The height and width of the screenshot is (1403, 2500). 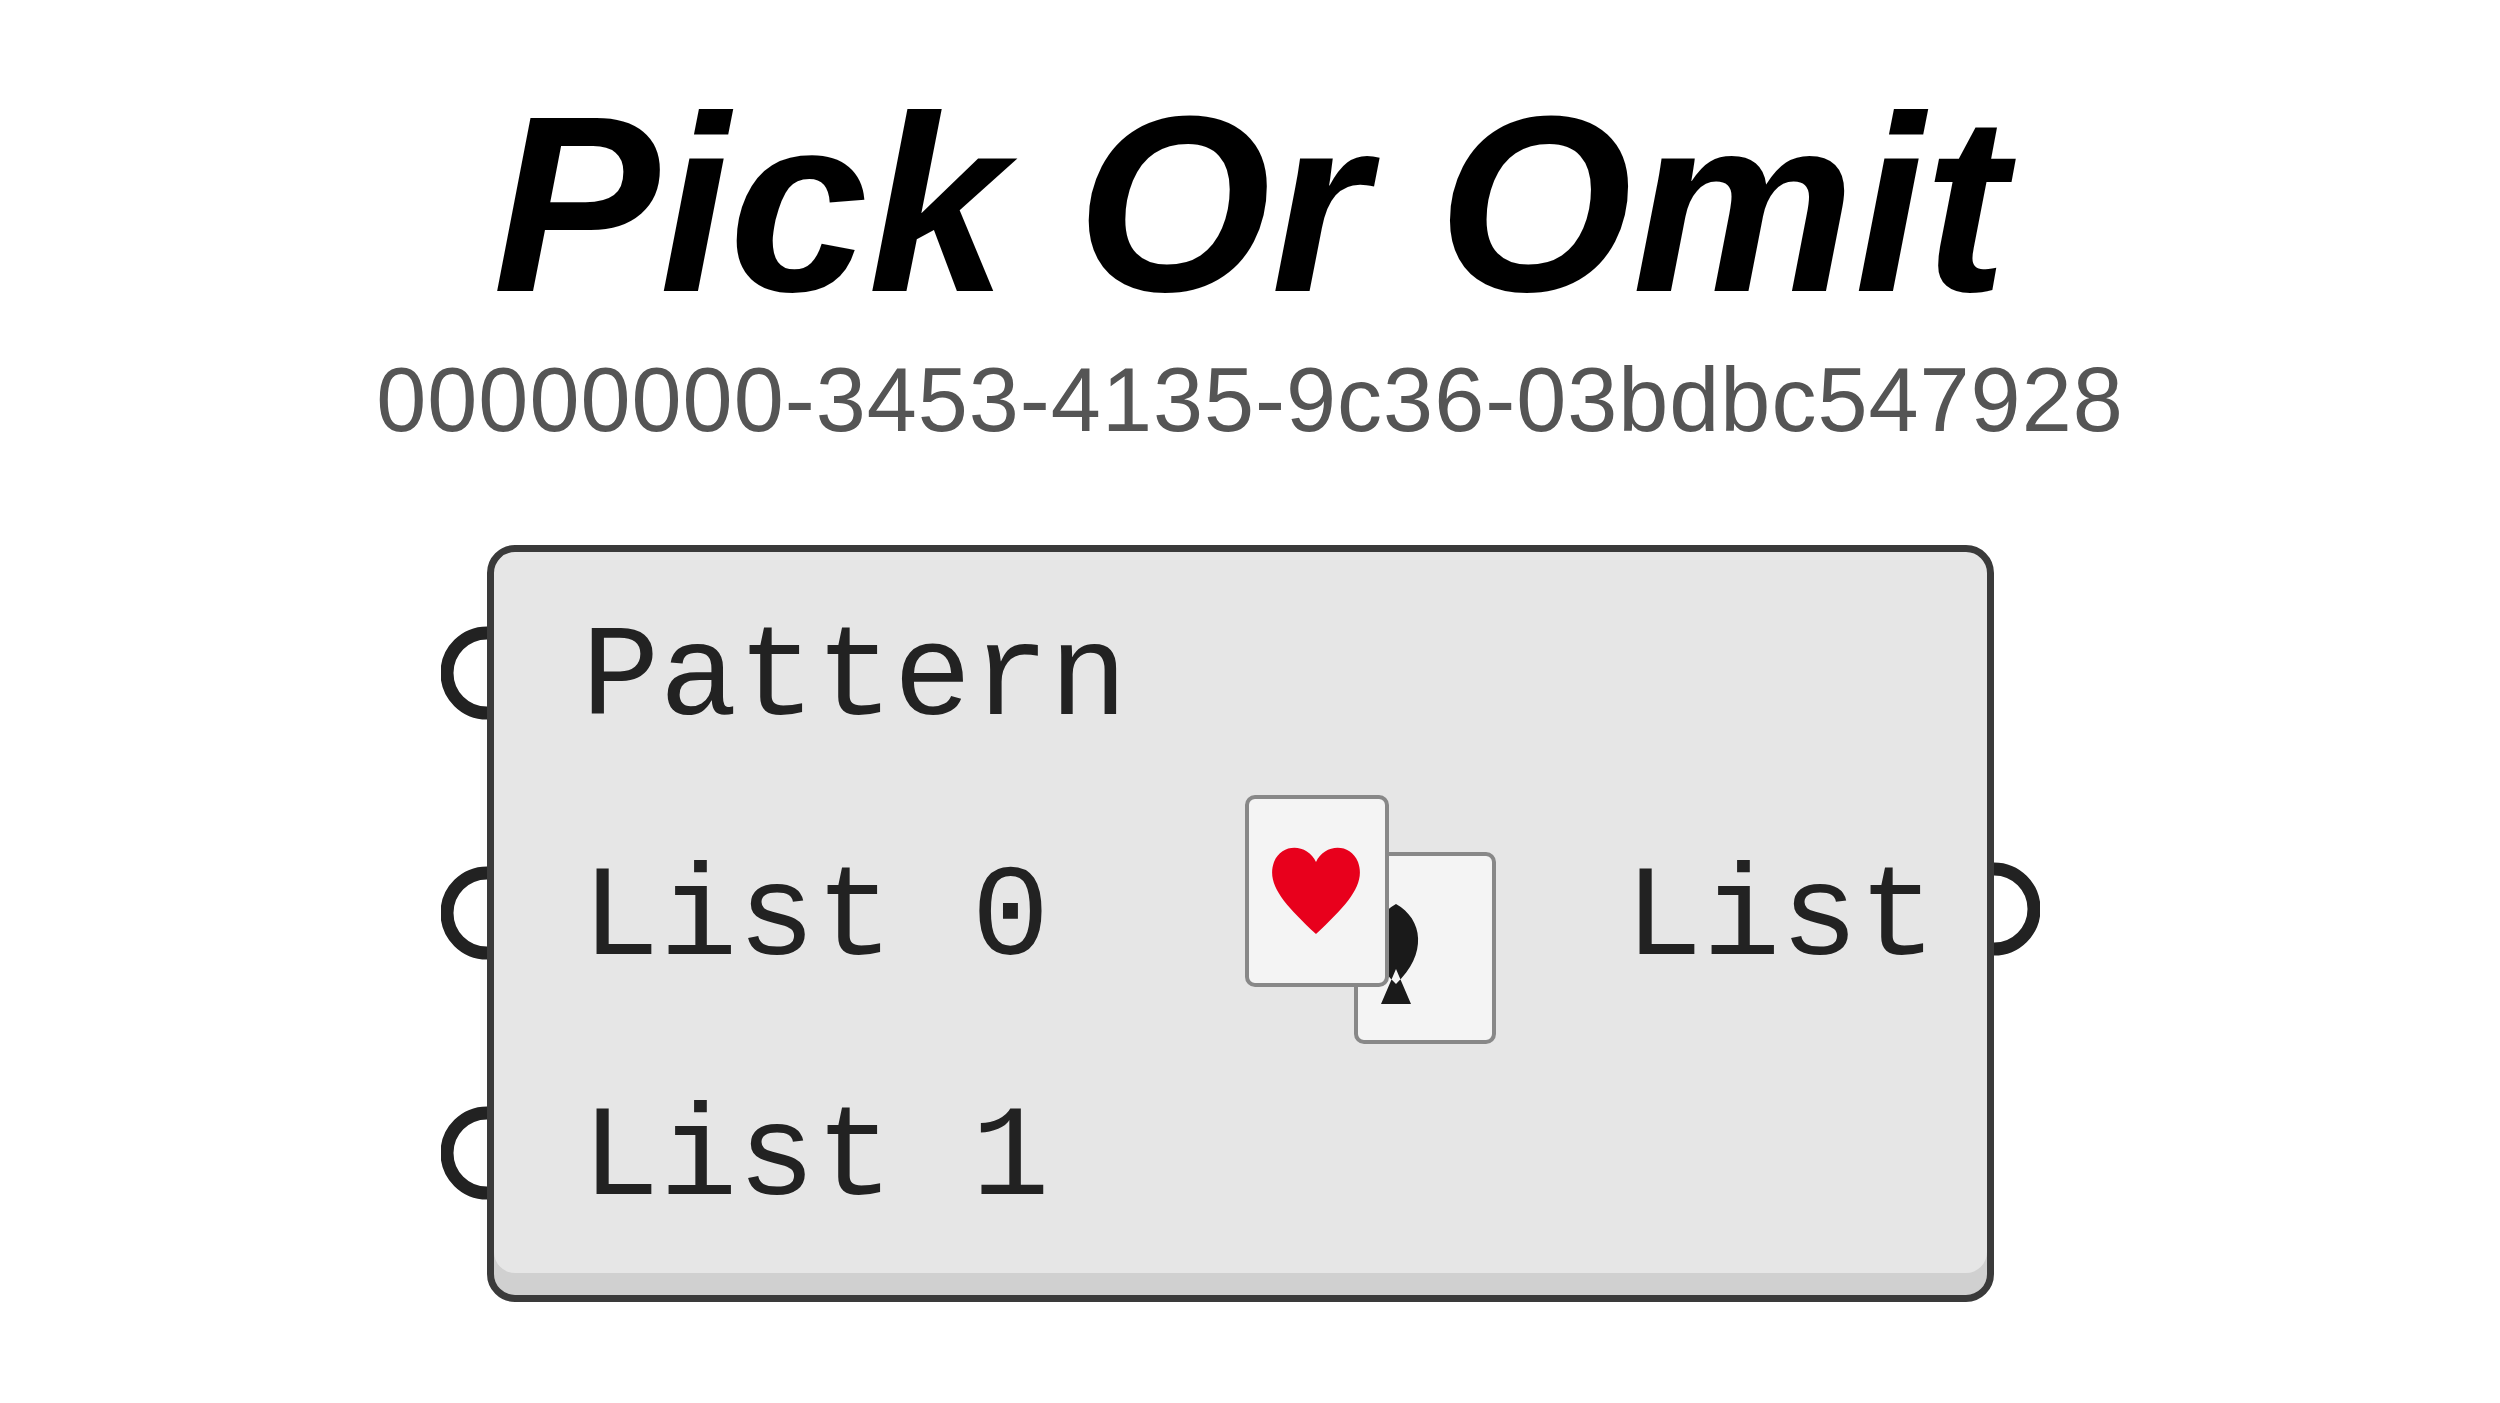 I want to click on input-label: List 0, so click(x=815, y=920).